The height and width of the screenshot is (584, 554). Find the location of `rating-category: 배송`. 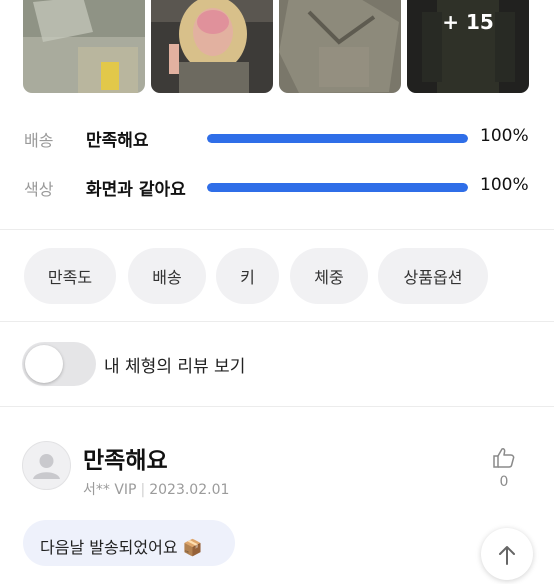

rating-category: 배송 is located at coordinates (39, 140).